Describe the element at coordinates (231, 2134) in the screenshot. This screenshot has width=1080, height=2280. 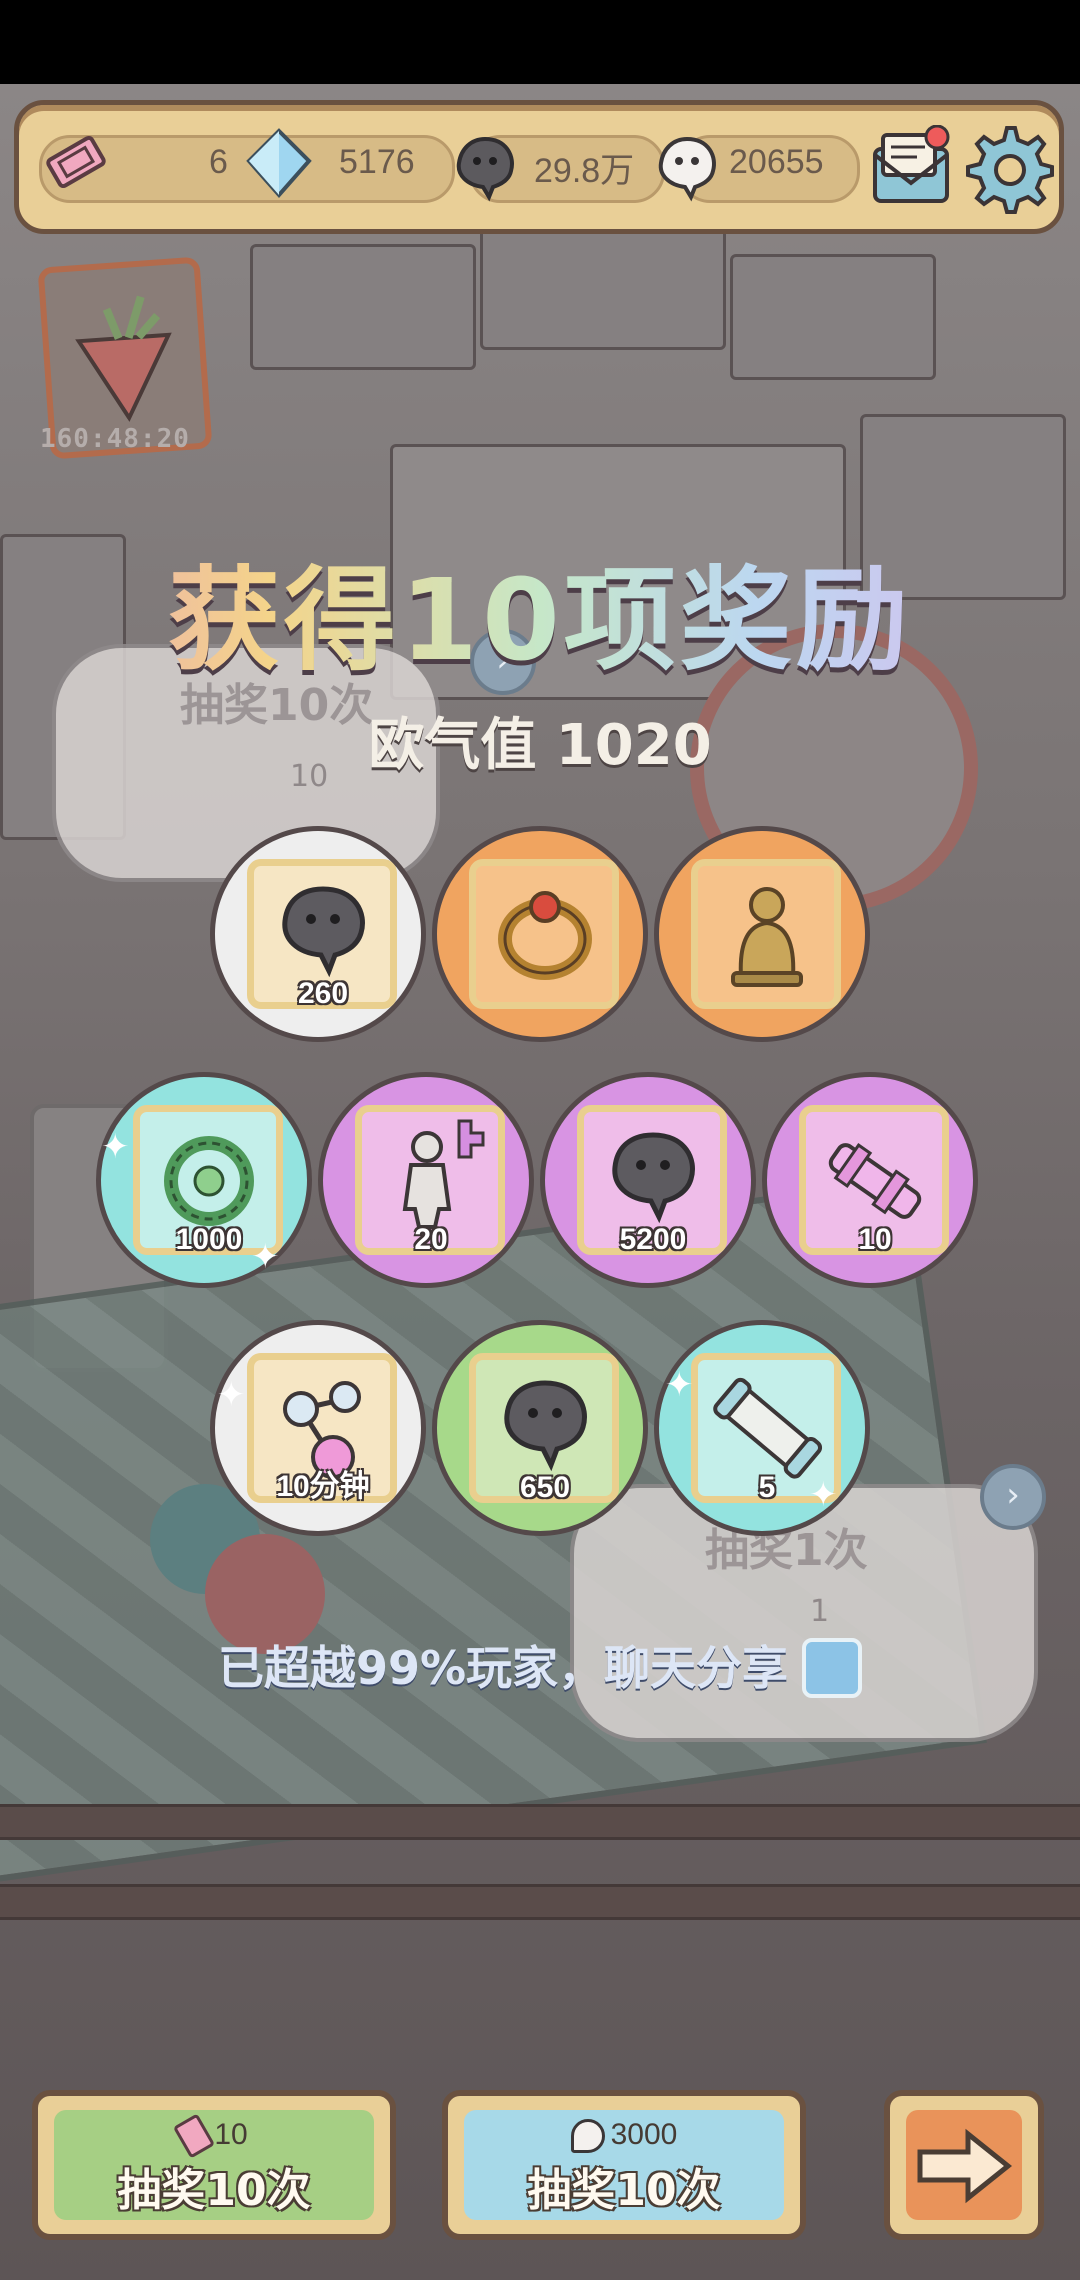
I see `draw-ticket-cost: 10` at that location.